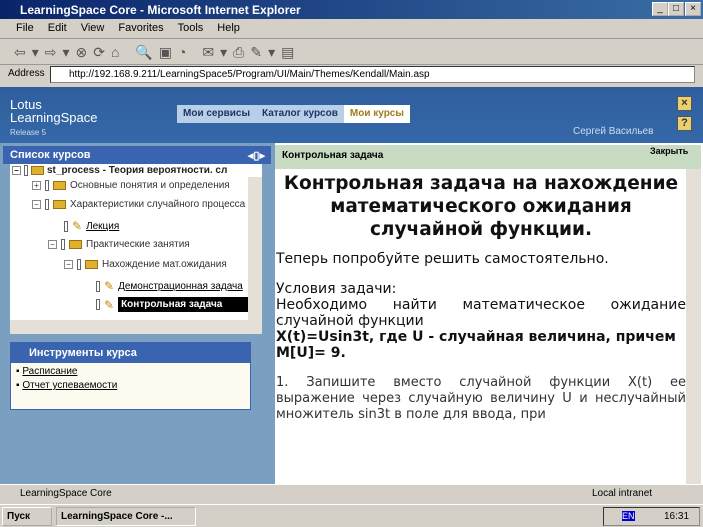  Describe the element at coordinates (137, 170) in the screenshot. I see `tree-item: st_process - Теория вероятности. сл` at that location.